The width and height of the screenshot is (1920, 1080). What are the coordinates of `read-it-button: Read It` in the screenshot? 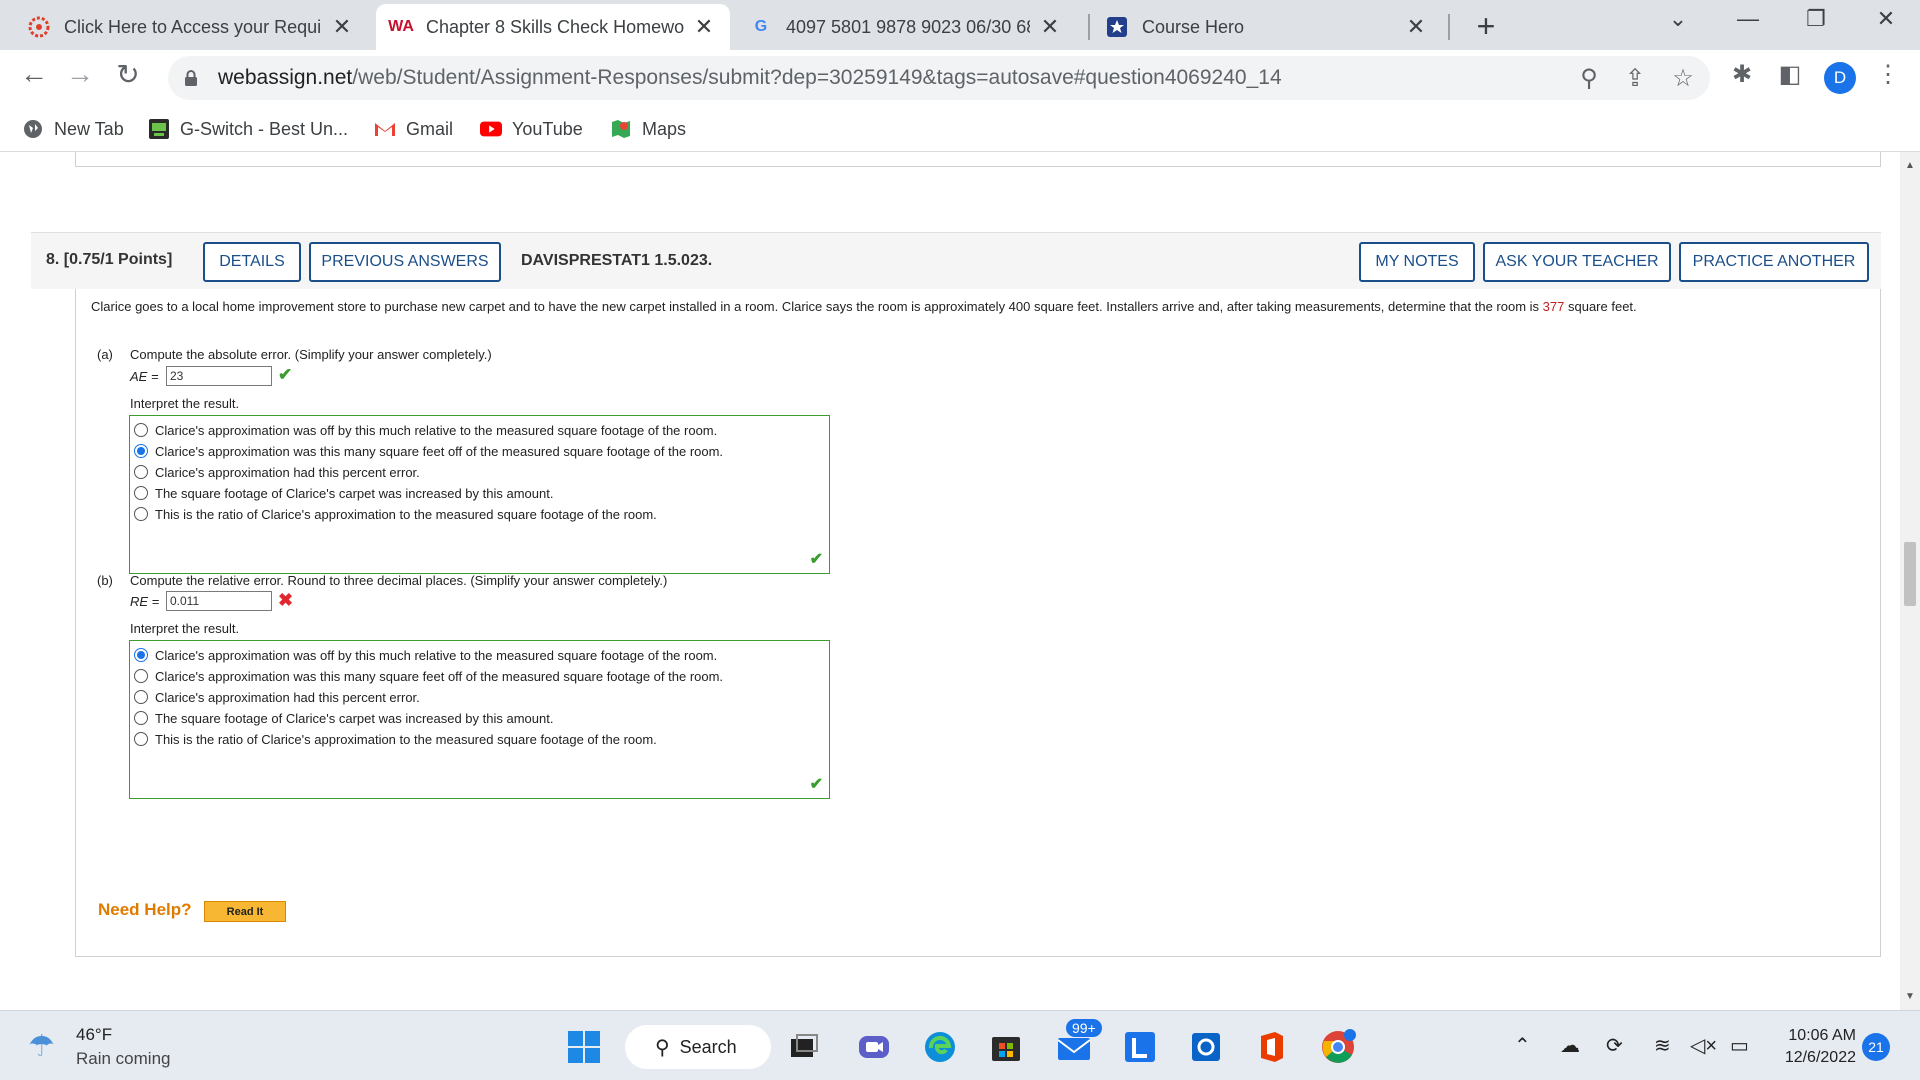 It's located at (245, 911).